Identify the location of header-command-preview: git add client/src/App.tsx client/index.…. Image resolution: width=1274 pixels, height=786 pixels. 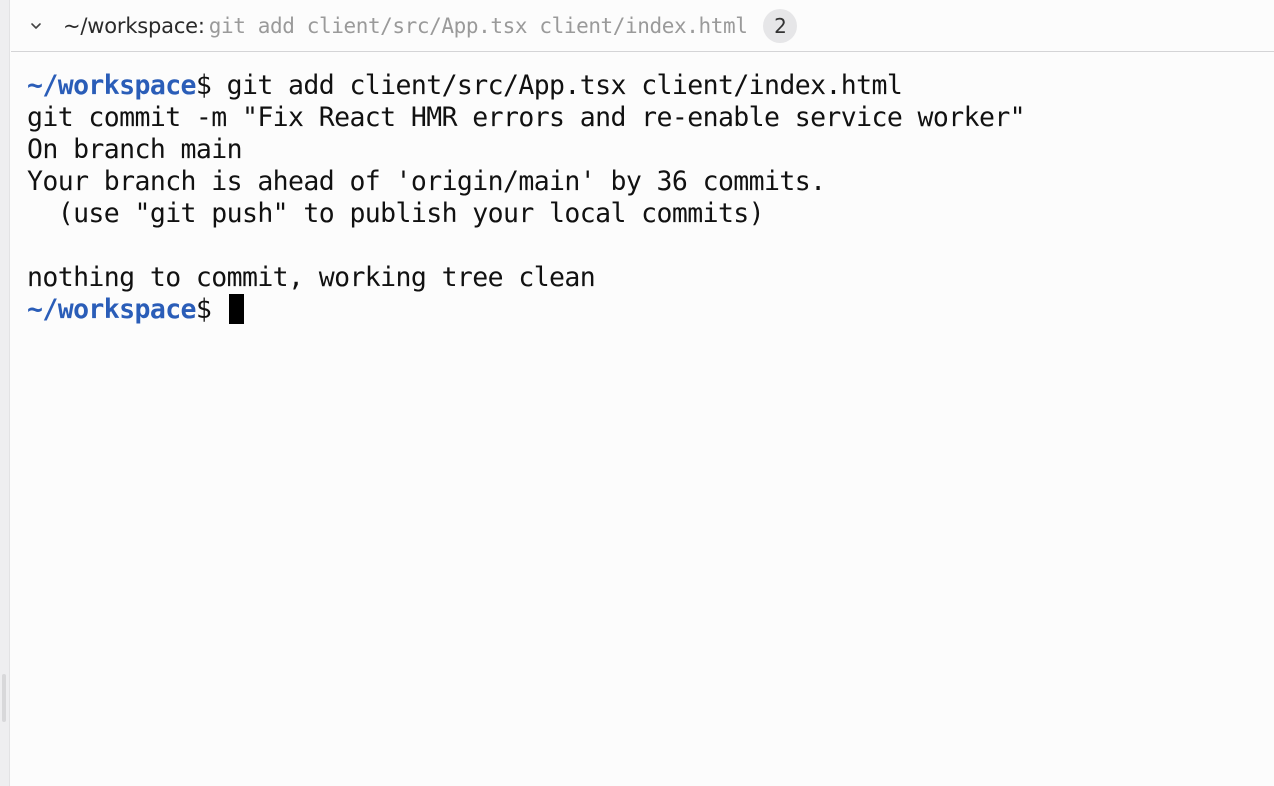
(478, 25).